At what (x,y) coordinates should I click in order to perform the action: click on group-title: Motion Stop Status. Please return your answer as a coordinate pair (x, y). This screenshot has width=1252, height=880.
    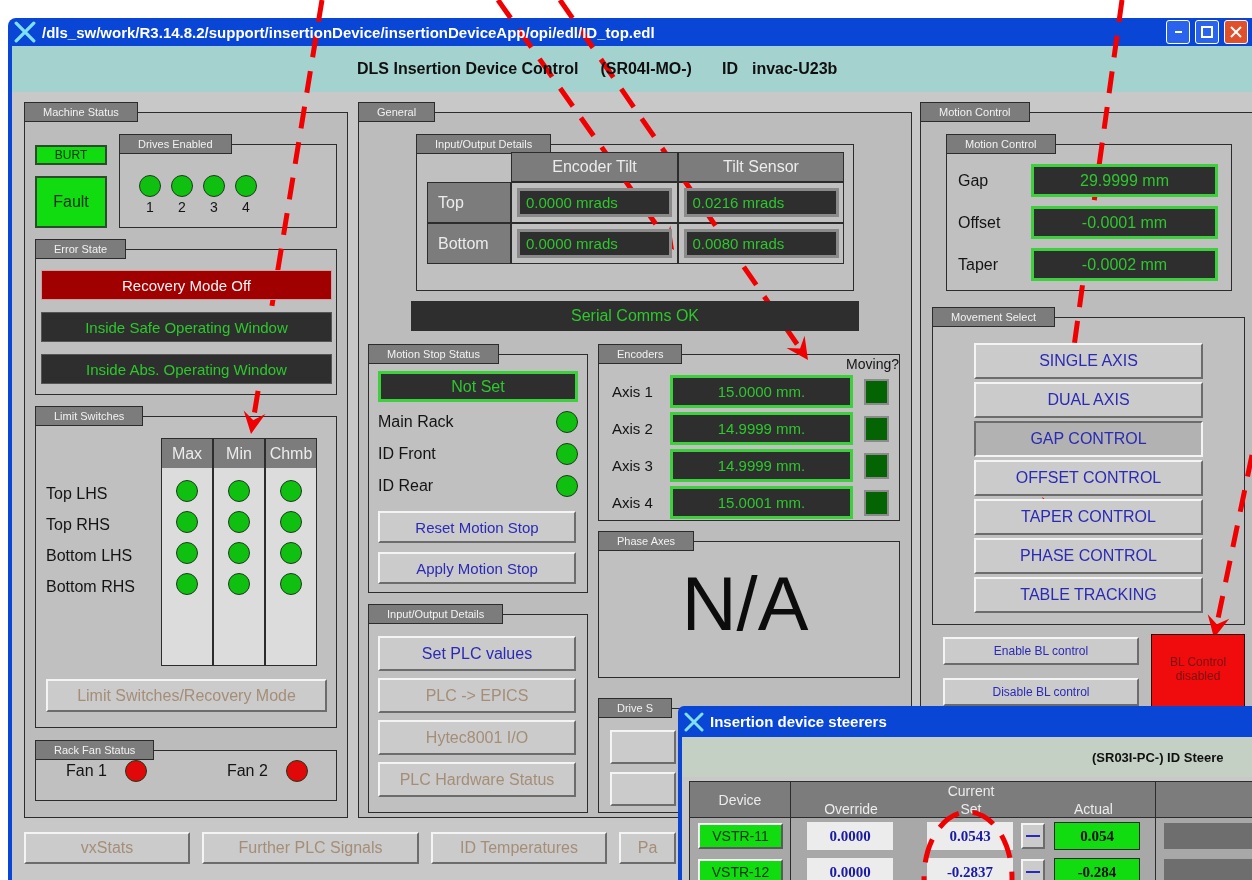
    Looking at the image, I should click on (433, 354).